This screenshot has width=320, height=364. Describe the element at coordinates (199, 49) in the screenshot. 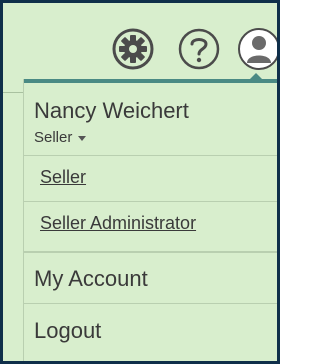

I see `help-icon` at that location.